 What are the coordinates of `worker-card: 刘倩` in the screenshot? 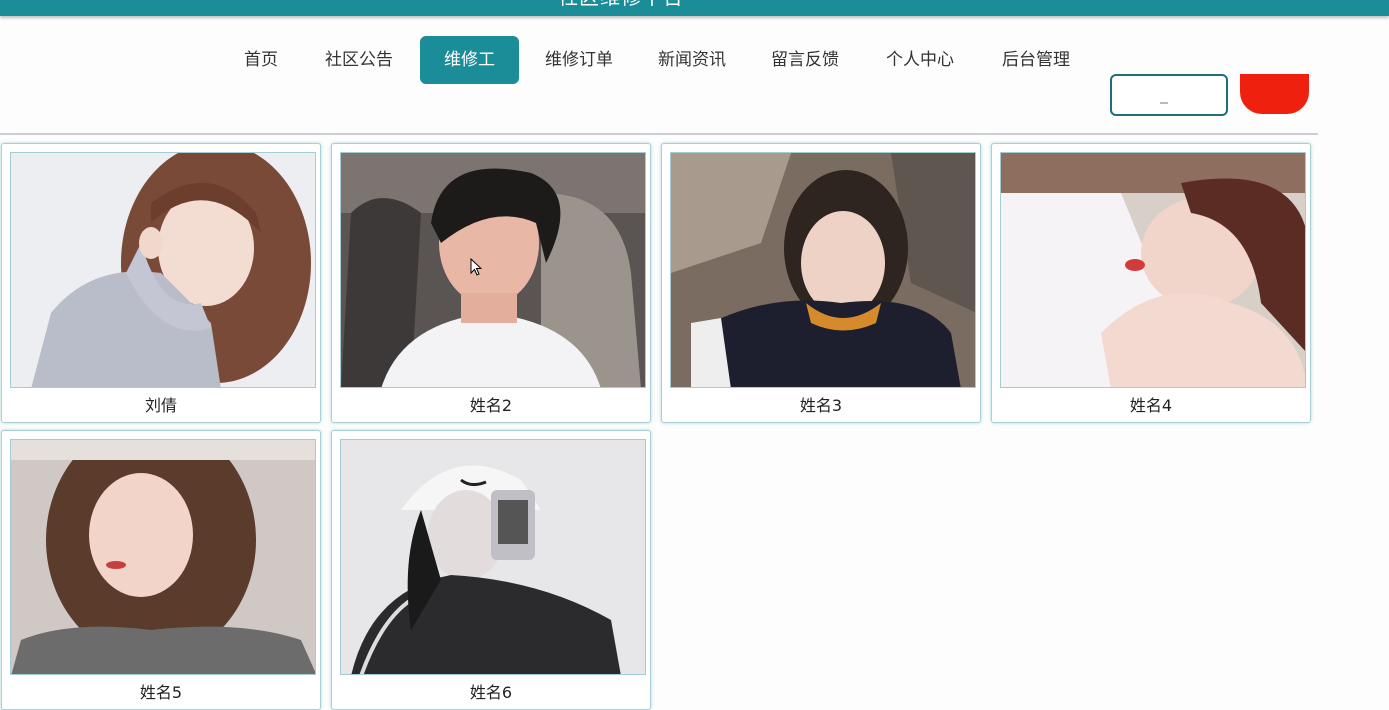 It's located at (161, 283).